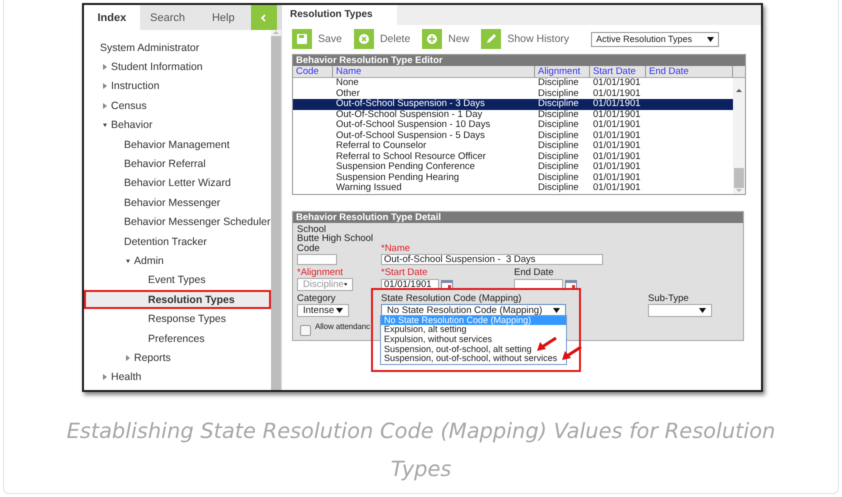  Describe the element at coordinates (135, 86) in the screenshot. I see `tree-item: Instruction` at that location.